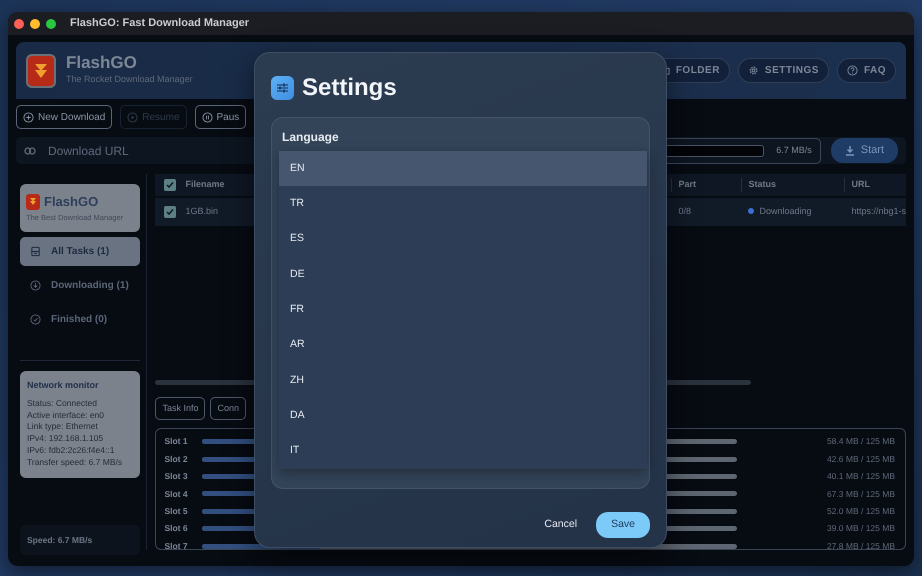  What do you see at coordinates (75, 462) in the screenshot?
I see `info-line: Transfer speed: 6.7 MB/s` at bounding box center [75, 462].